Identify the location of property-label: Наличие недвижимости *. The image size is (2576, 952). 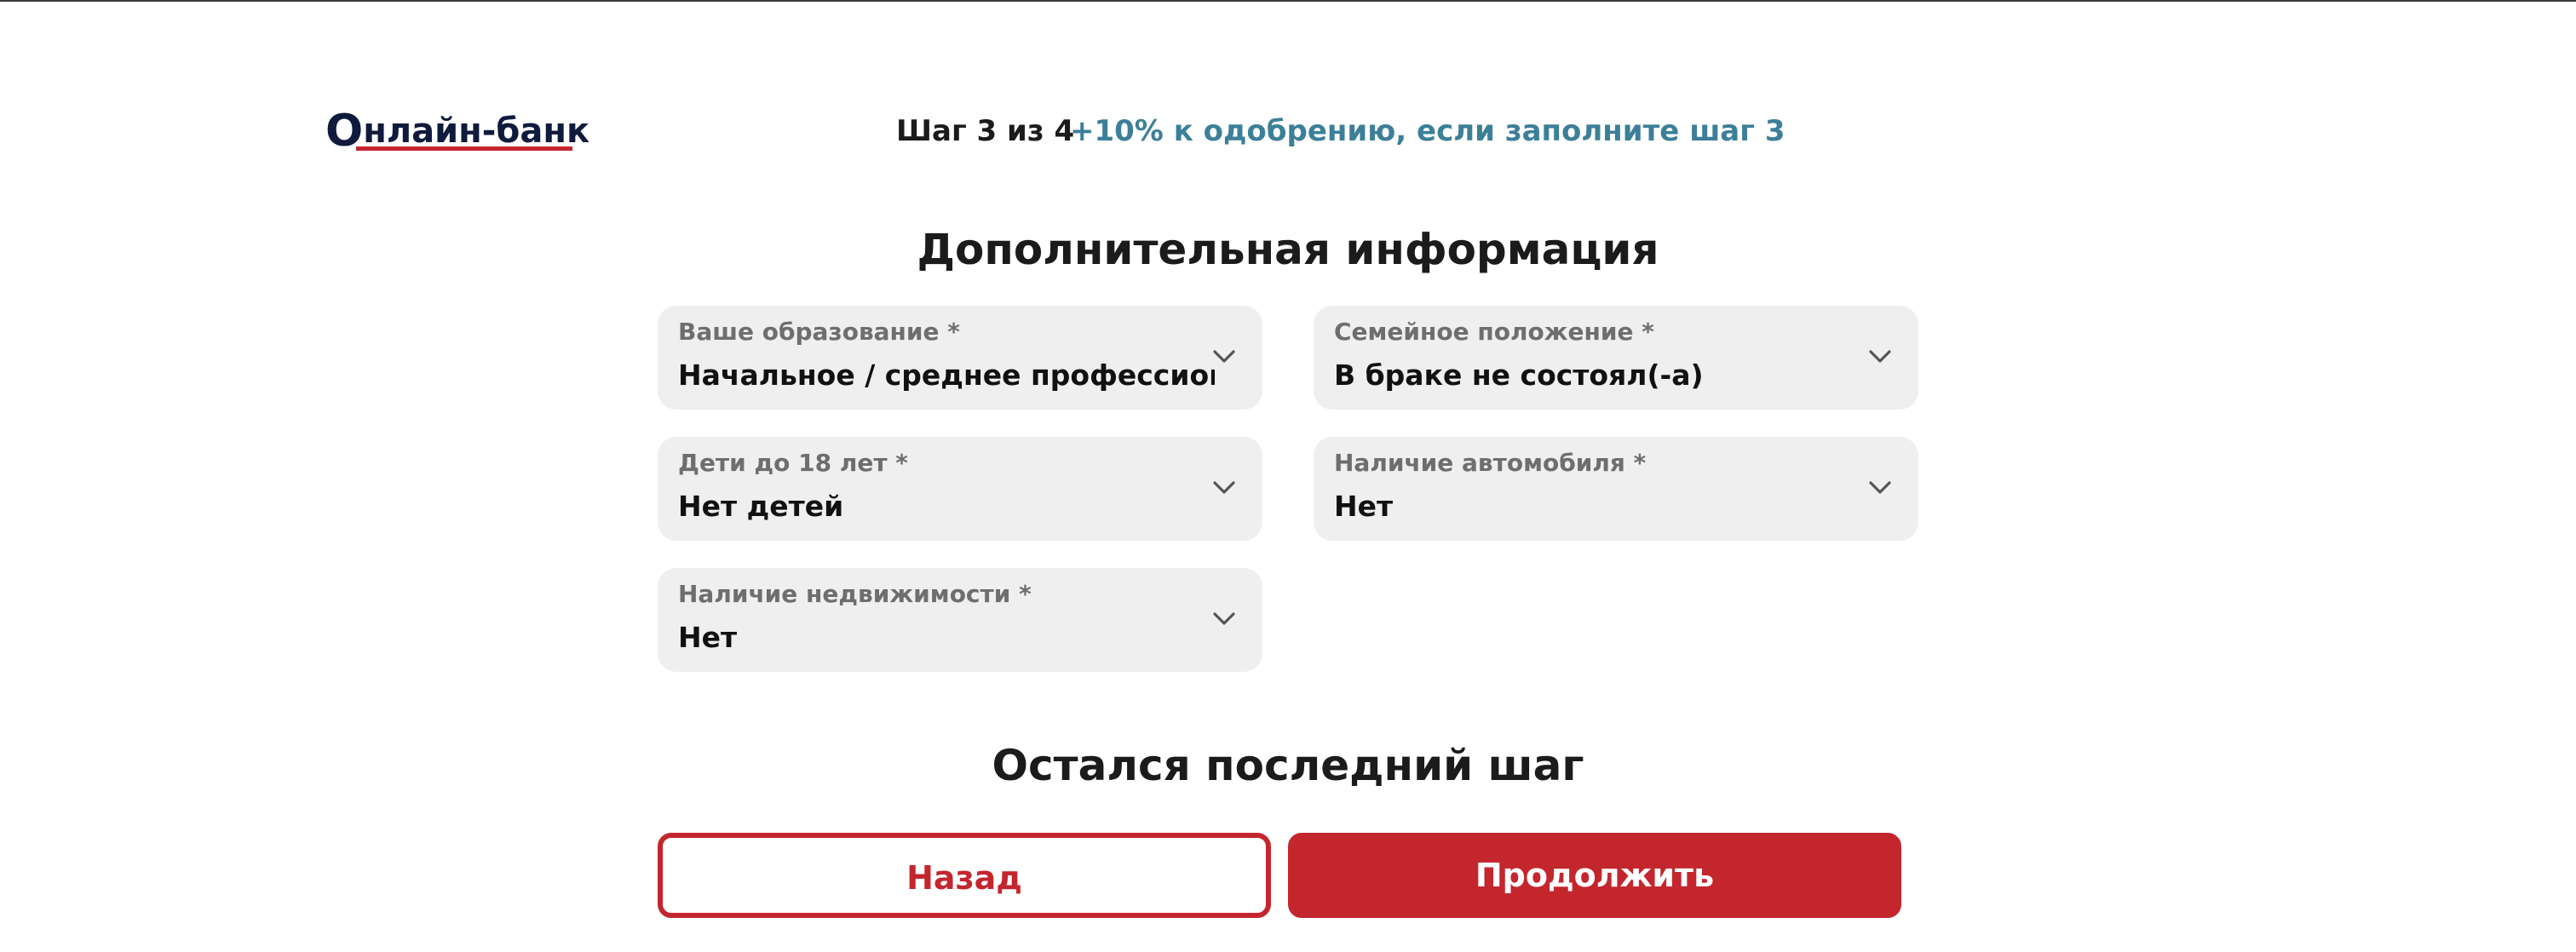
(855, 594).